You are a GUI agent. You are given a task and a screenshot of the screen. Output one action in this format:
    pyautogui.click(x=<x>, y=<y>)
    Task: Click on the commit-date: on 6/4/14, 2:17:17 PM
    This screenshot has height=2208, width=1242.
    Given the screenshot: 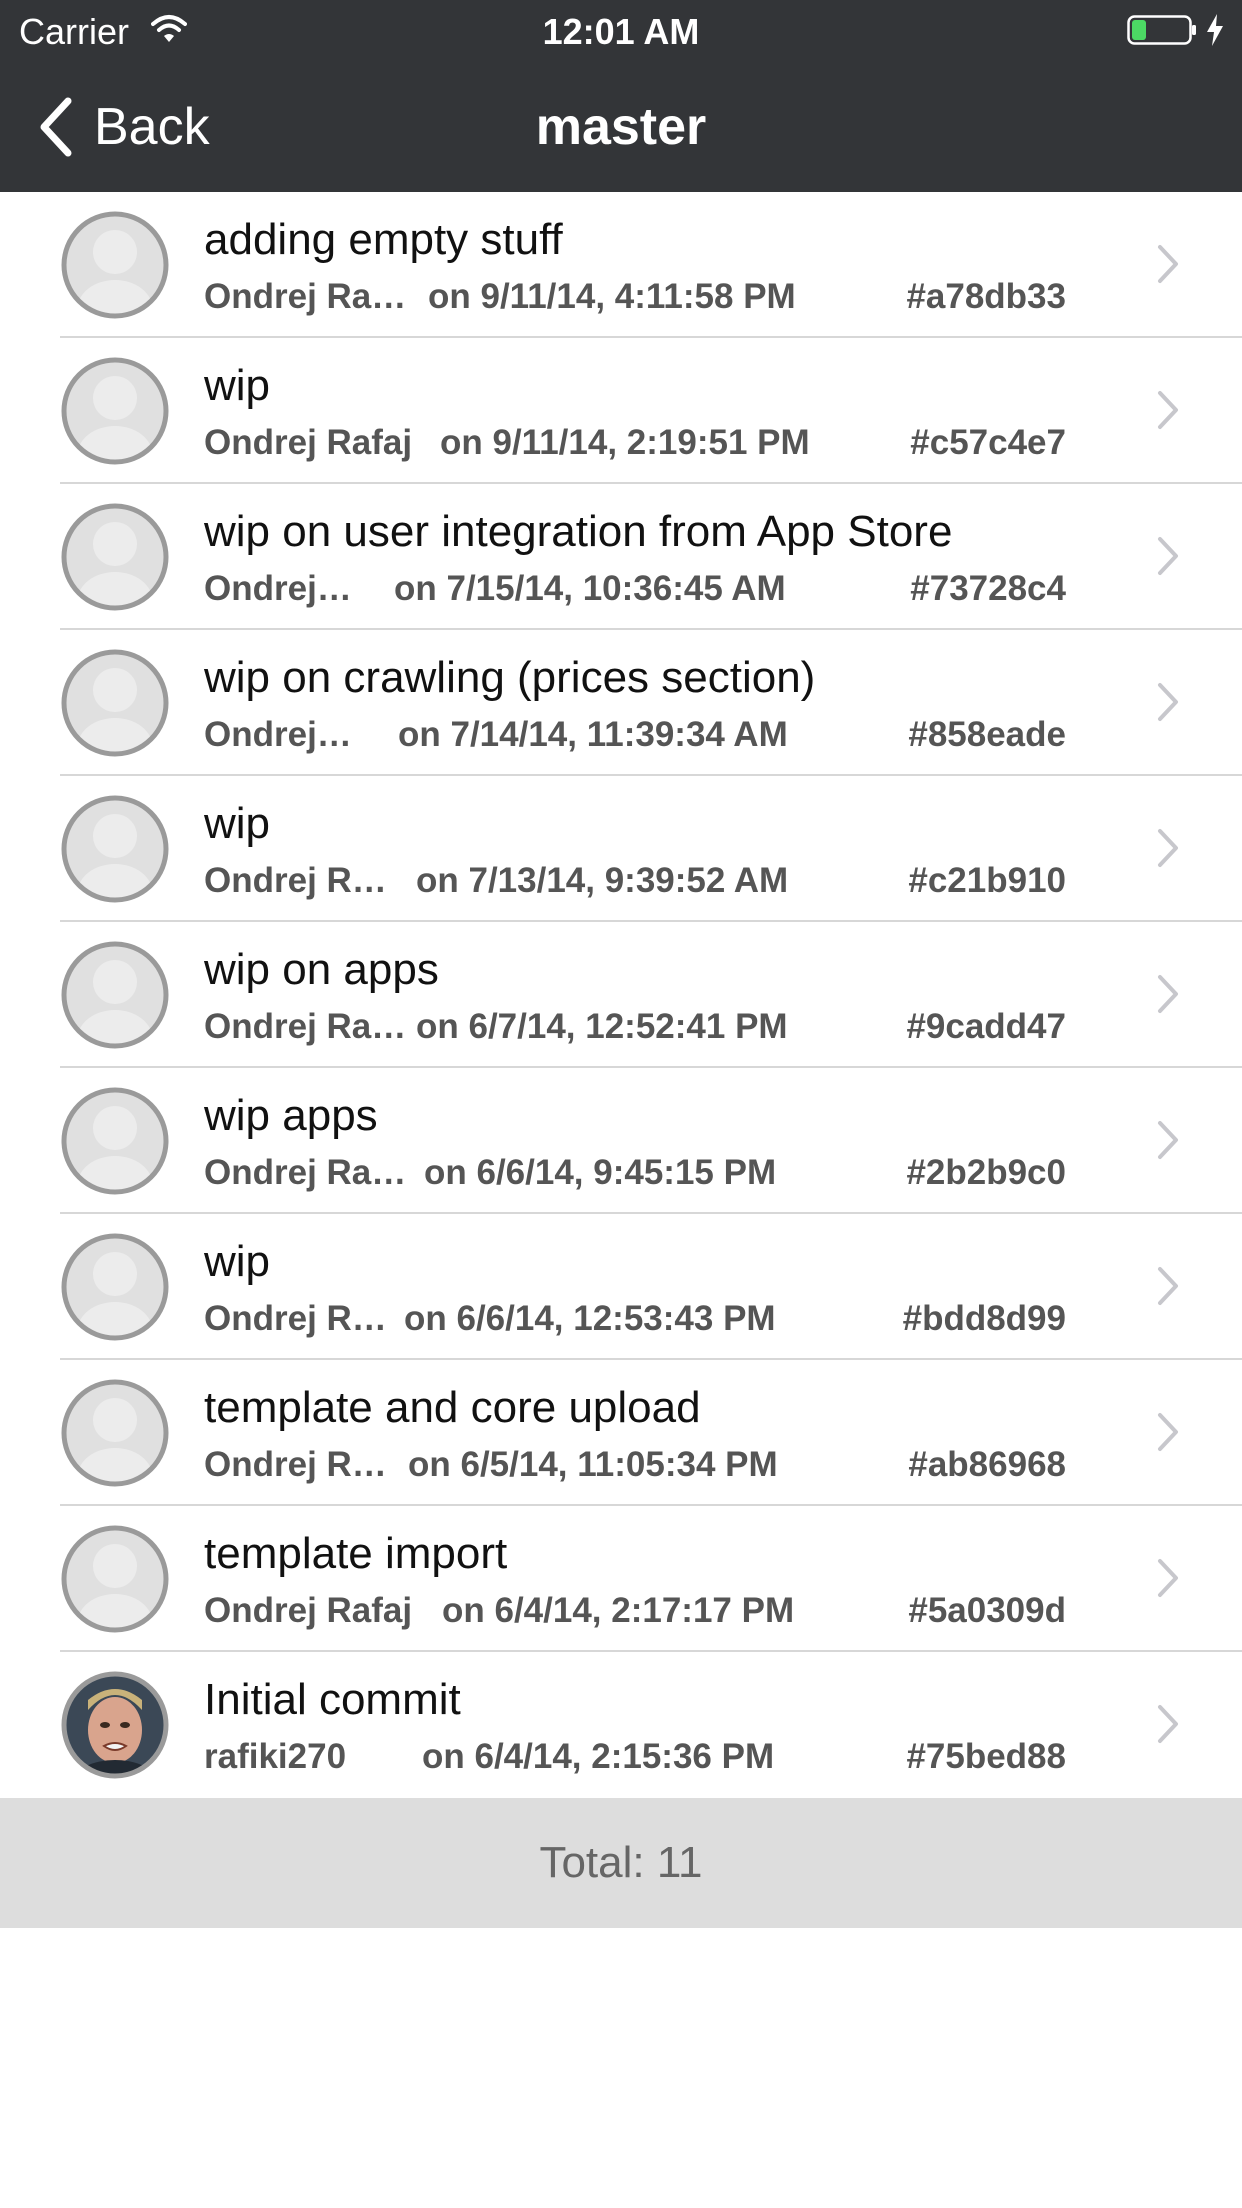 What is the action you would take?
    pyautogui.click(x=618, y=1610)
    